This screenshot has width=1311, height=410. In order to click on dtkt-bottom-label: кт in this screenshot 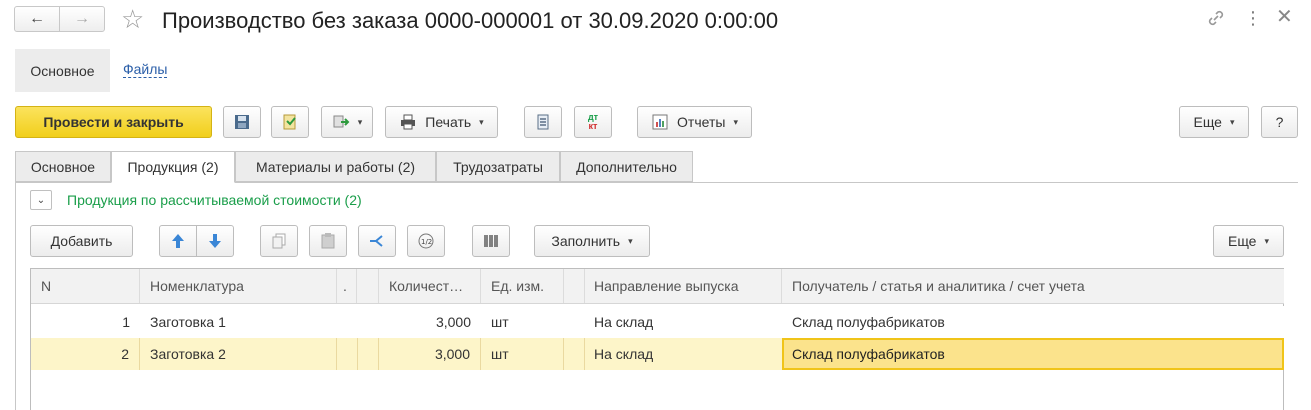, I will do `click(593, 126)`.